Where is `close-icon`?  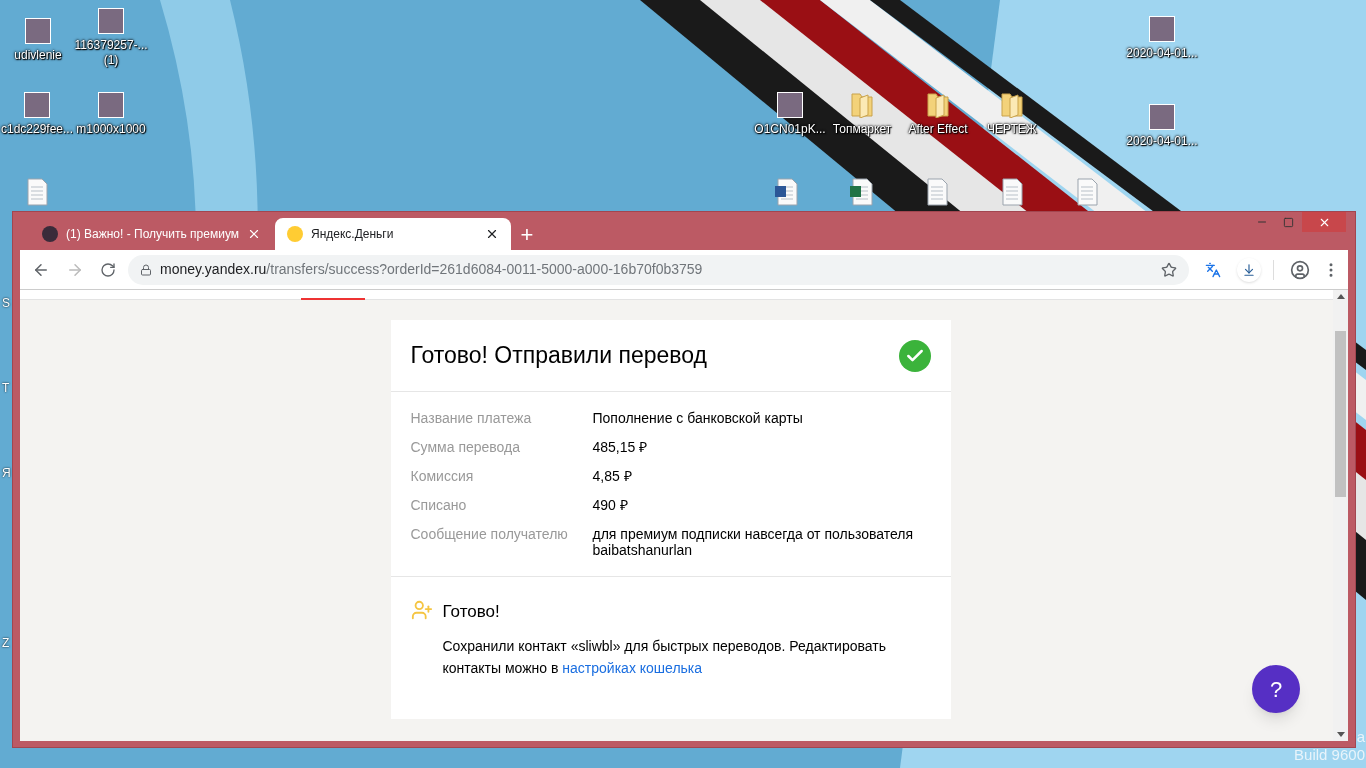
close-icon is located at coordinates (492, 234).